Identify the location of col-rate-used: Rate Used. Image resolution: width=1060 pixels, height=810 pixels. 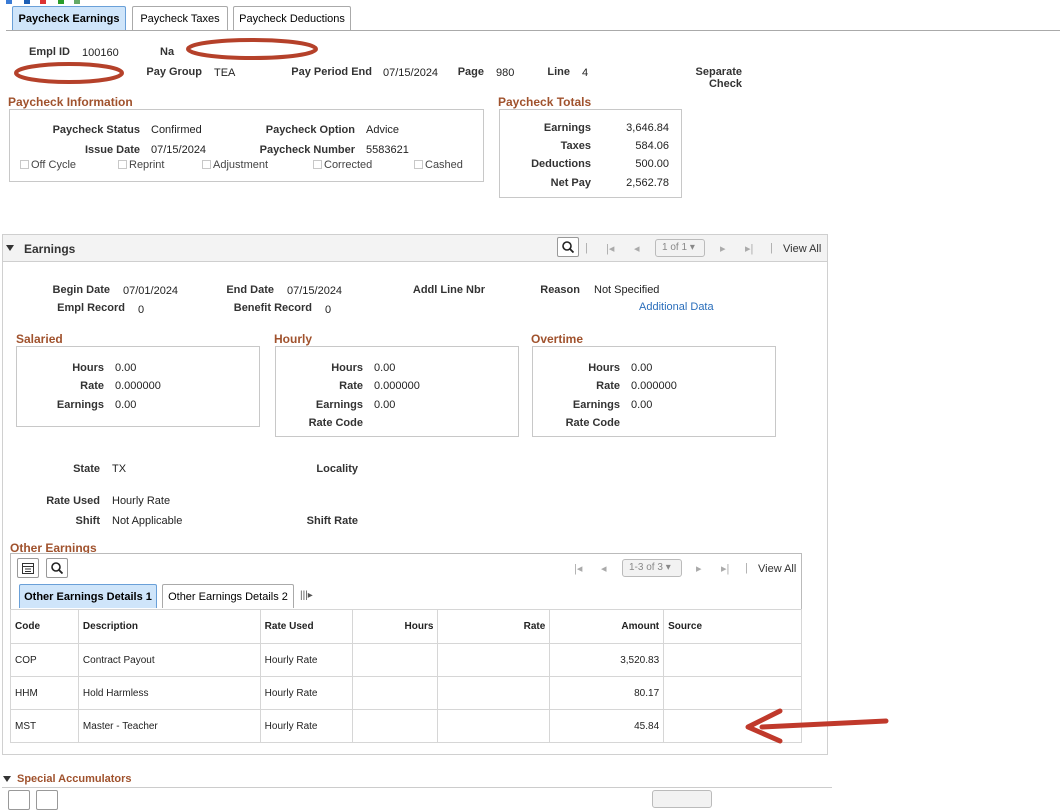
(306, 626).